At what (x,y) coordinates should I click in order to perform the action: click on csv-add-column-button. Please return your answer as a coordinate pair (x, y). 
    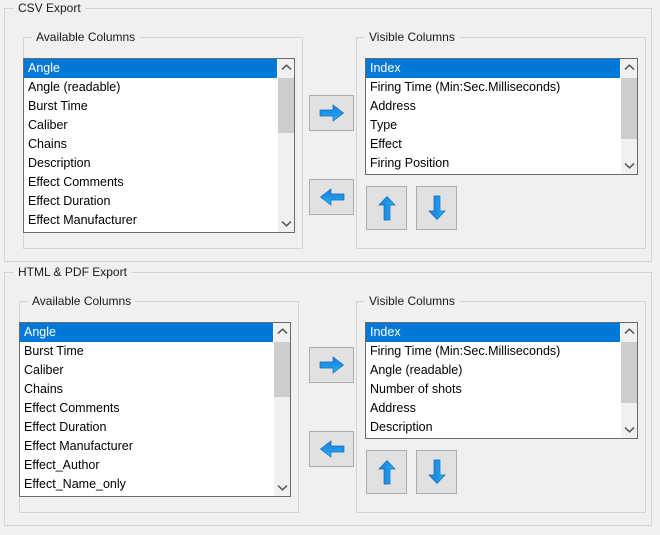
    Looking at the image, I should click on (331, 113).